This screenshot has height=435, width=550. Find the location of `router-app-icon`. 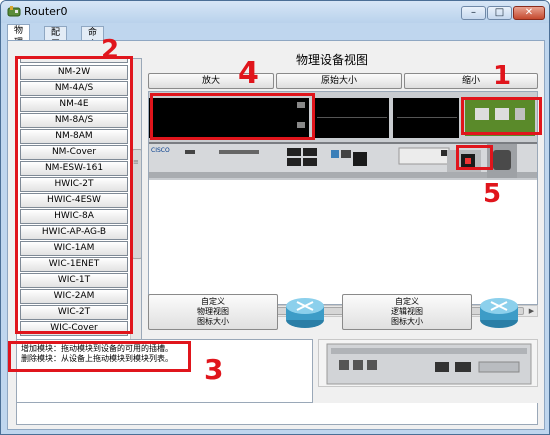

router-app-icon is located at coordinates (14, 11).